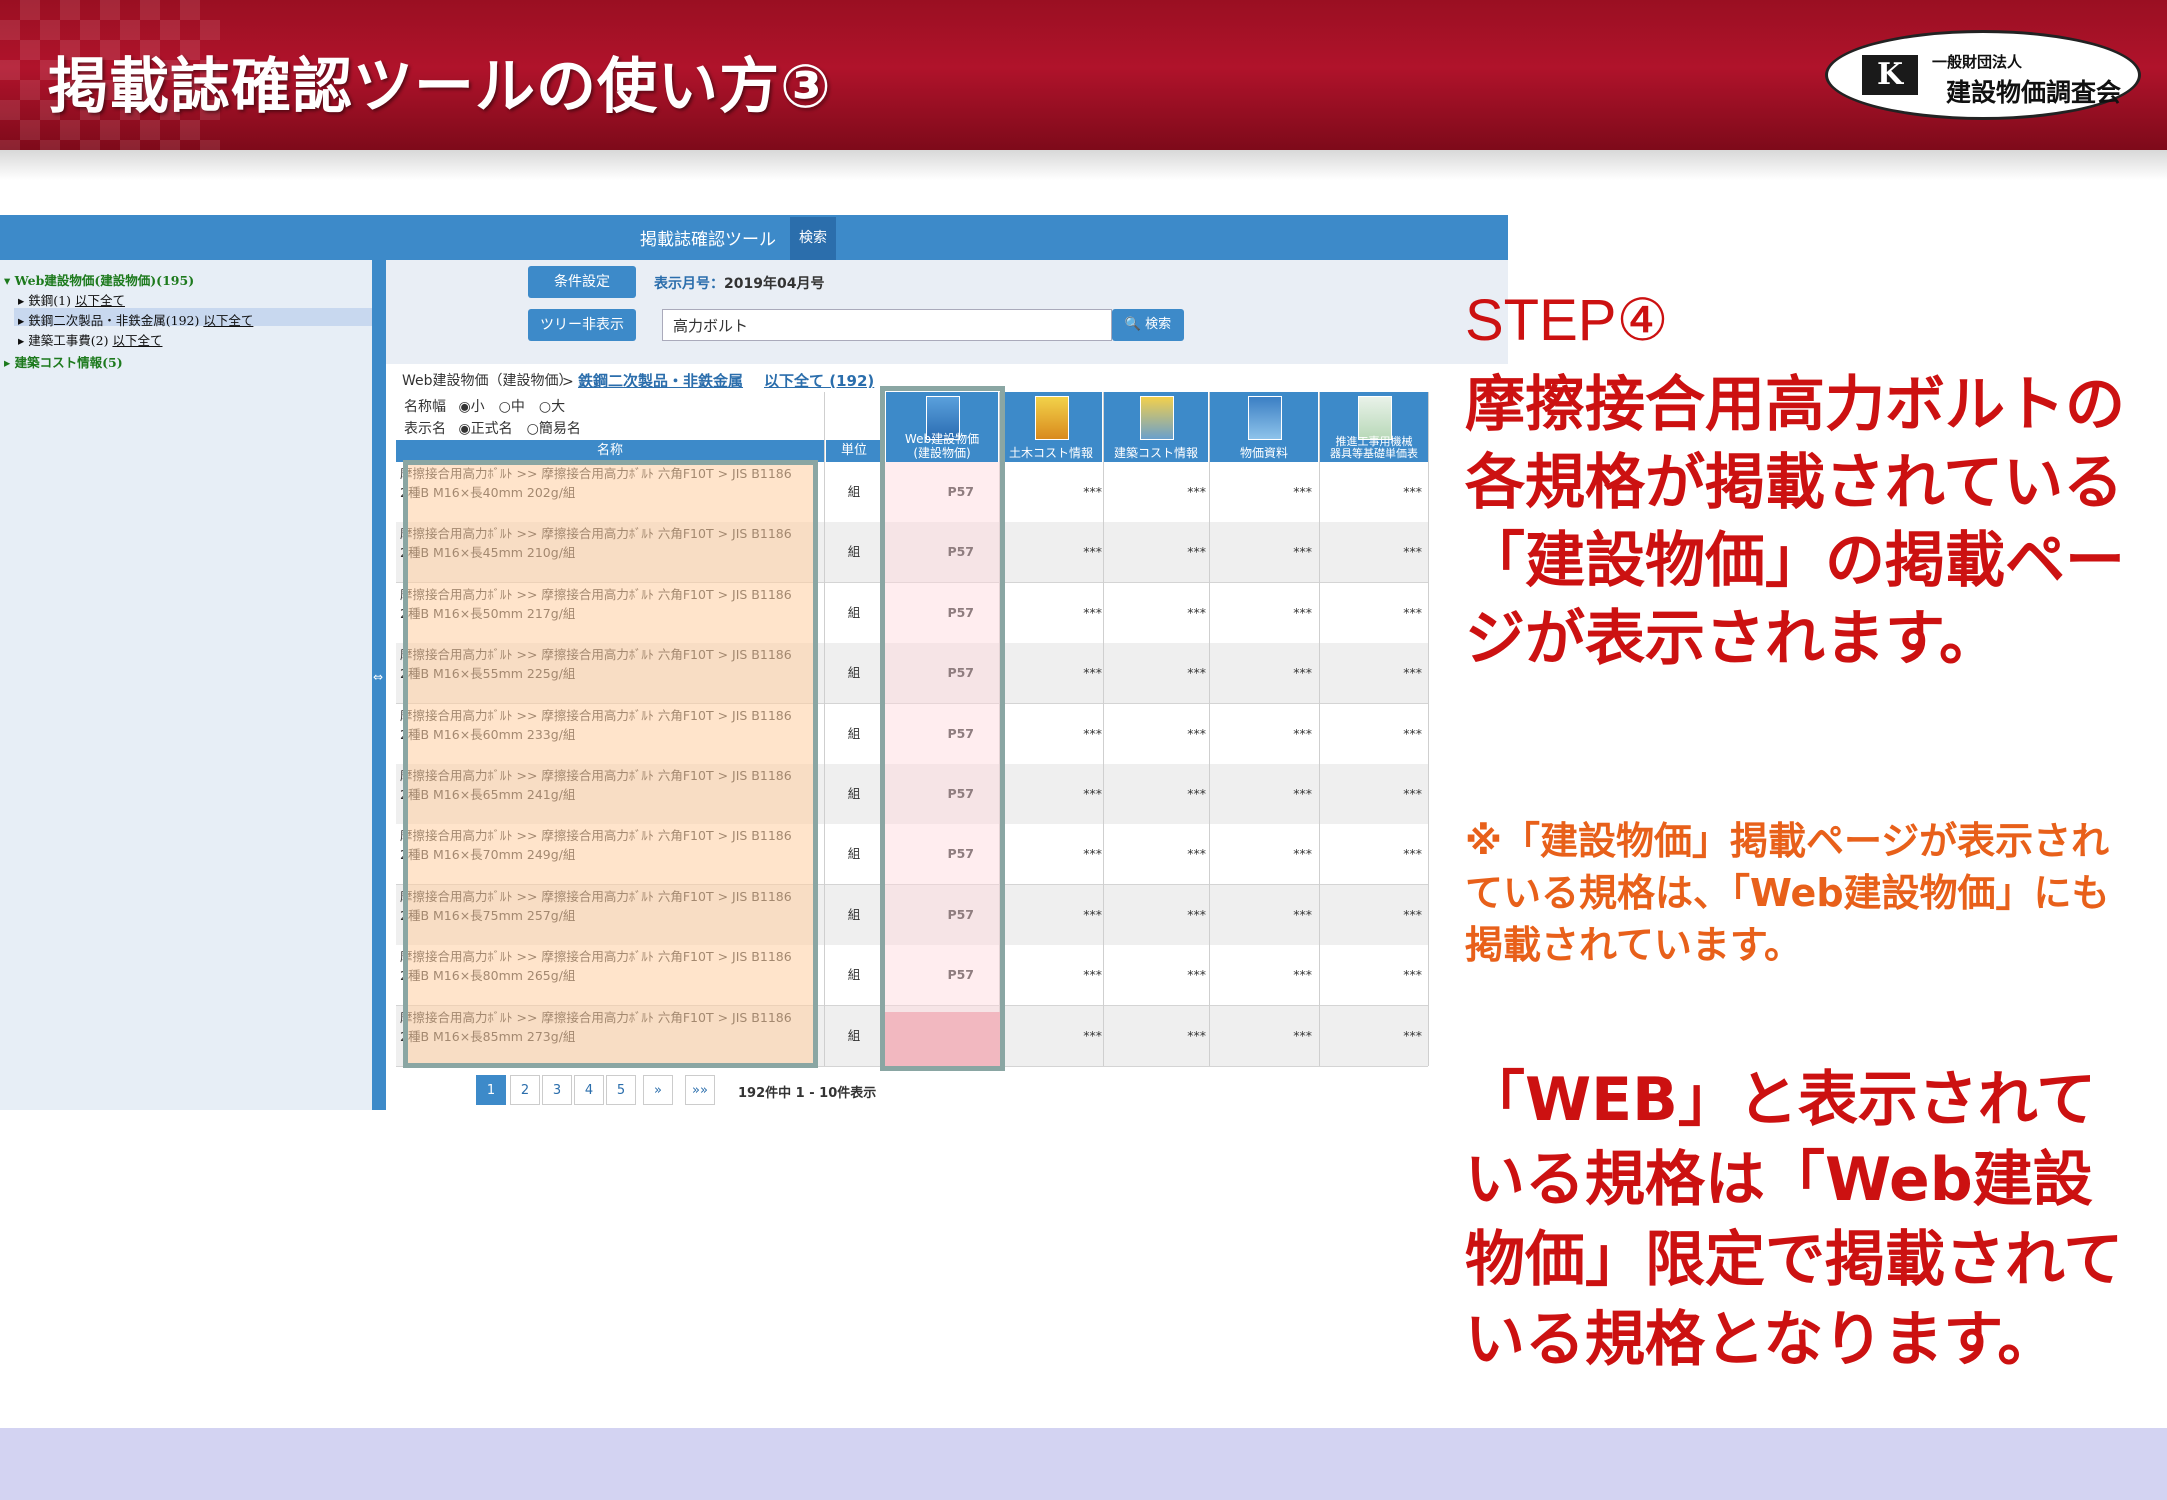 Image resolution: width=2167 pixels, height=1500 pixels. I want to click on tree-item-web-kensetsu-bukka: ▾ Web建設物価(建設物価)(195), so click(99, 279).